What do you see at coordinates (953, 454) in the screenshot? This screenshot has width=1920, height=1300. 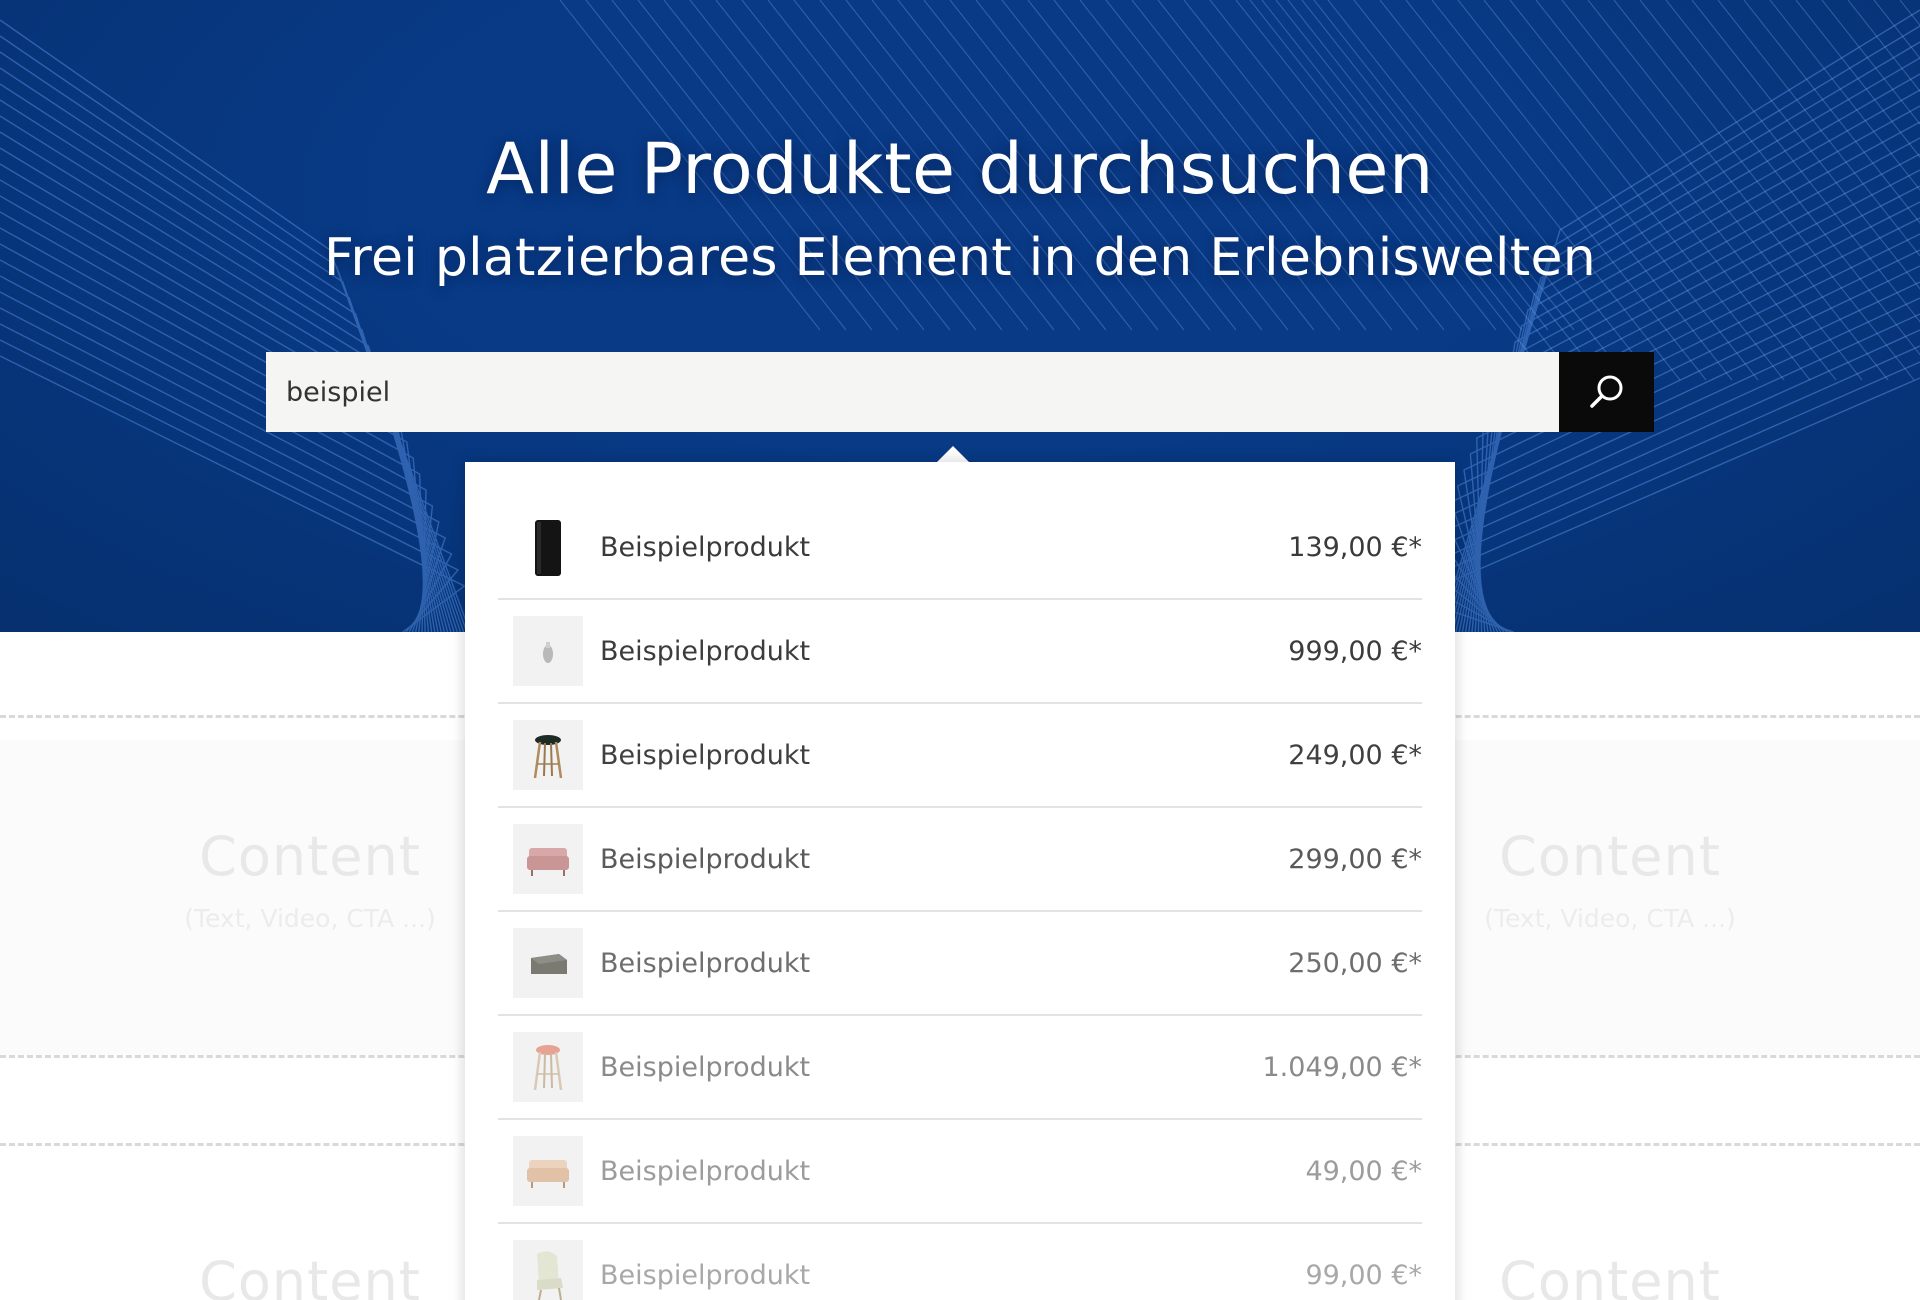 I see `dropdown-pointer` at bounding box center [953, 454].